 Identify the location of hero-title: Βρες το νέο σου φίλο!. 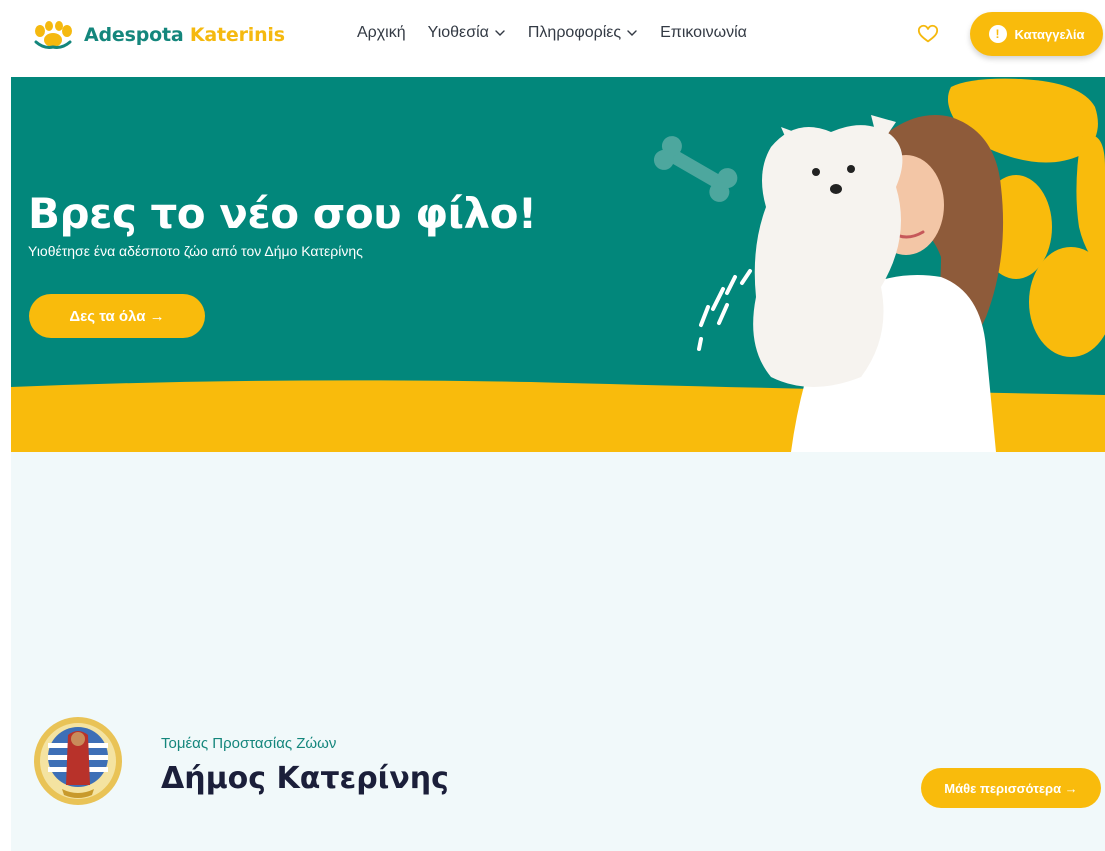
(282, 213).